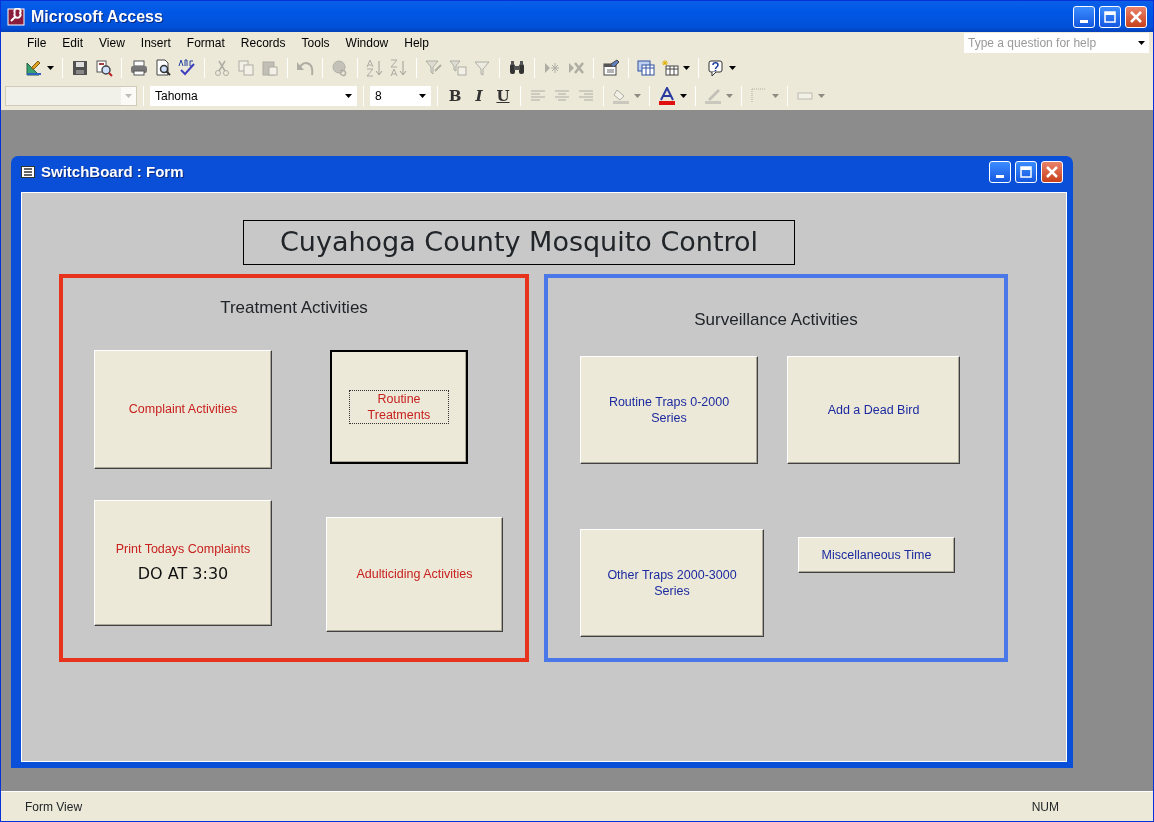  I want to click on spelling-check-icon, so click(187, 68).